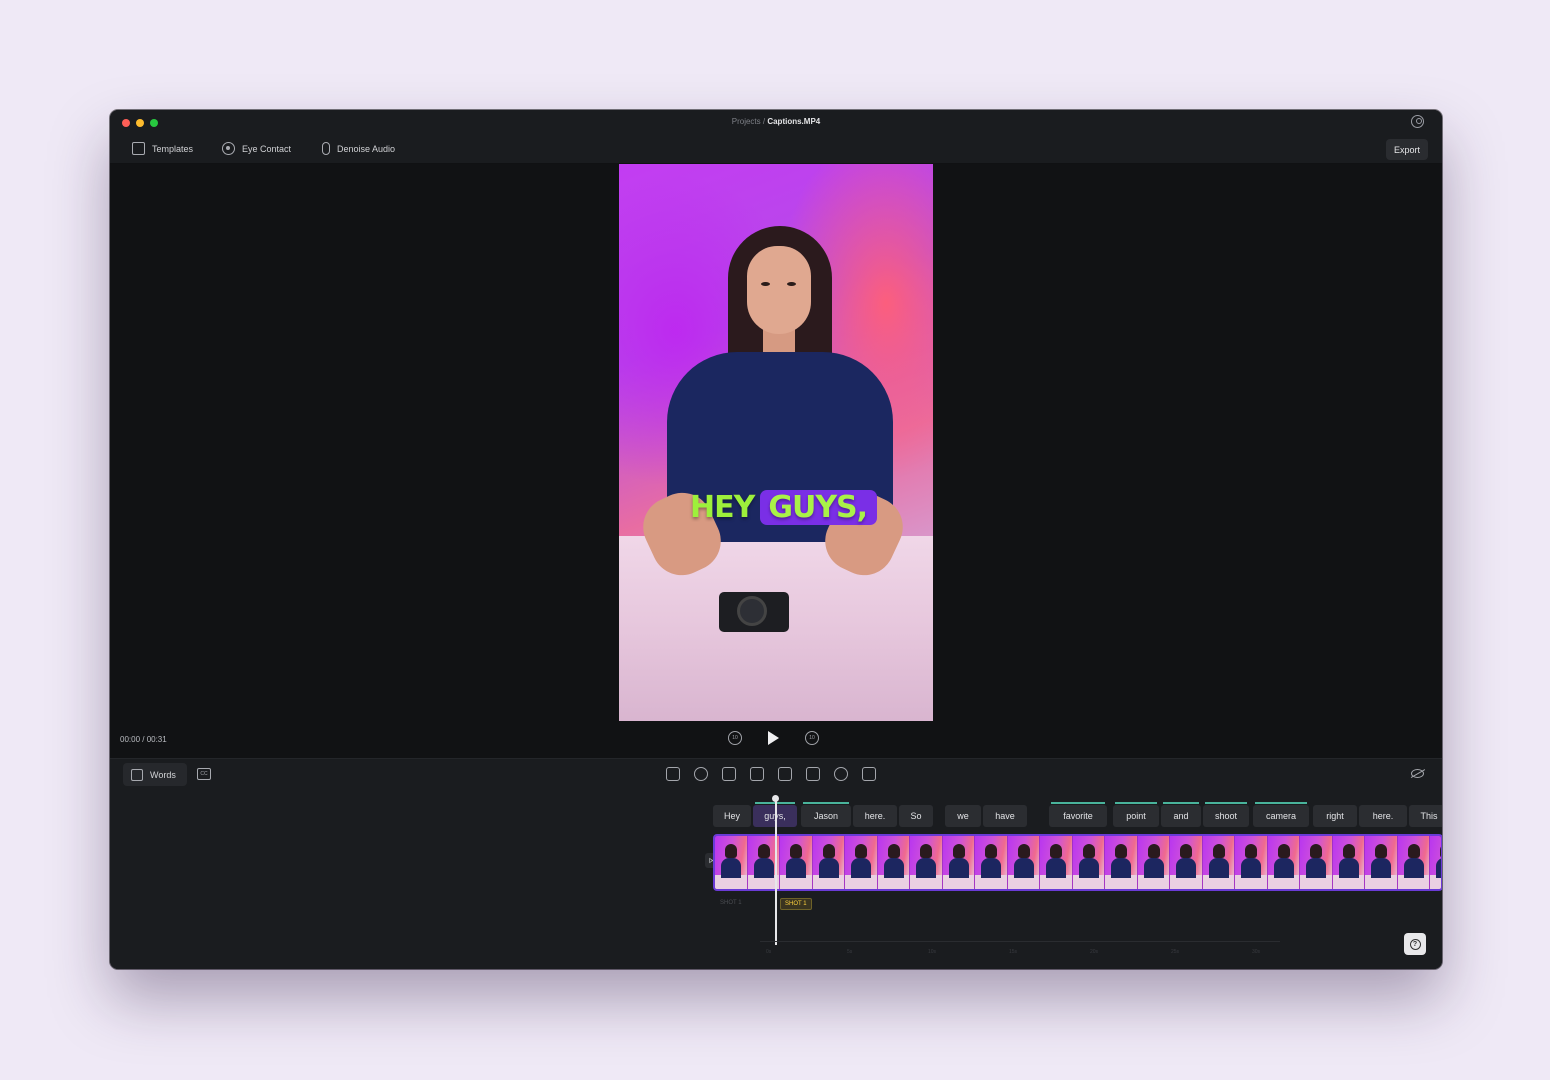 This screenshot has height=1080, width=1550. What do you see at coordinates (757, 774) in the screenshot?
I see `replace-icon` at bounding box center [757, 774].